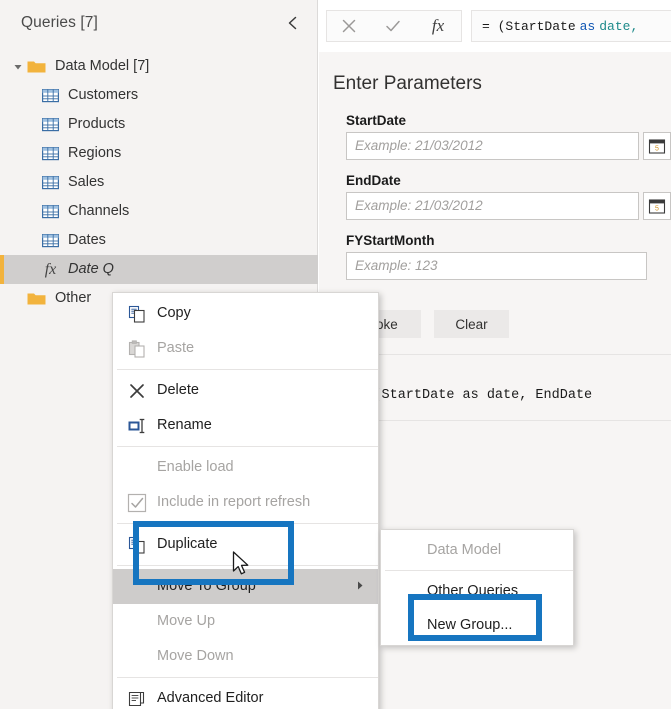  I want to click on formula-text-prefix: = (StartDate, so click(529, 26).